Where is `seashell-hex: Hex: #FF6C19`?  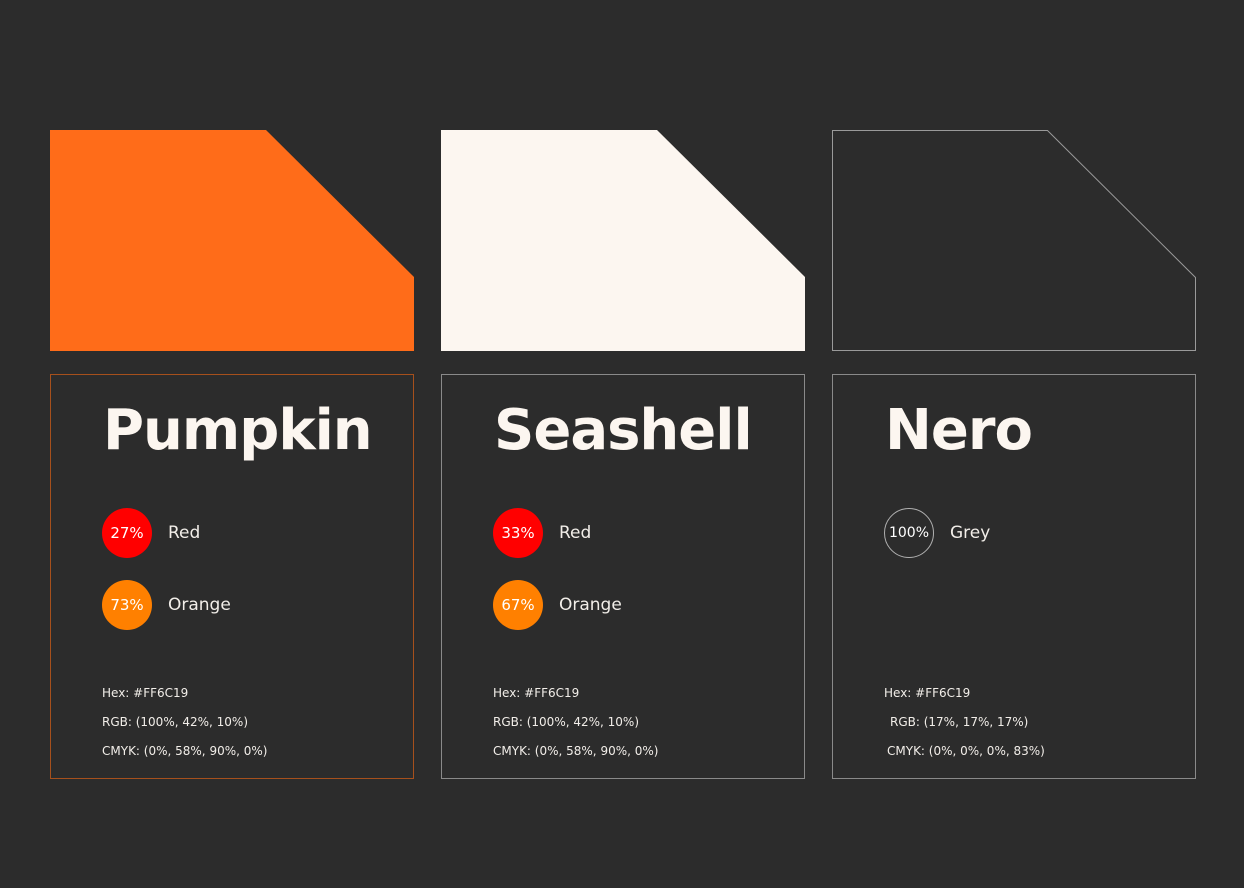 seashell-hex: Hex: #FF6C19 is located at coordinates (536, 693).